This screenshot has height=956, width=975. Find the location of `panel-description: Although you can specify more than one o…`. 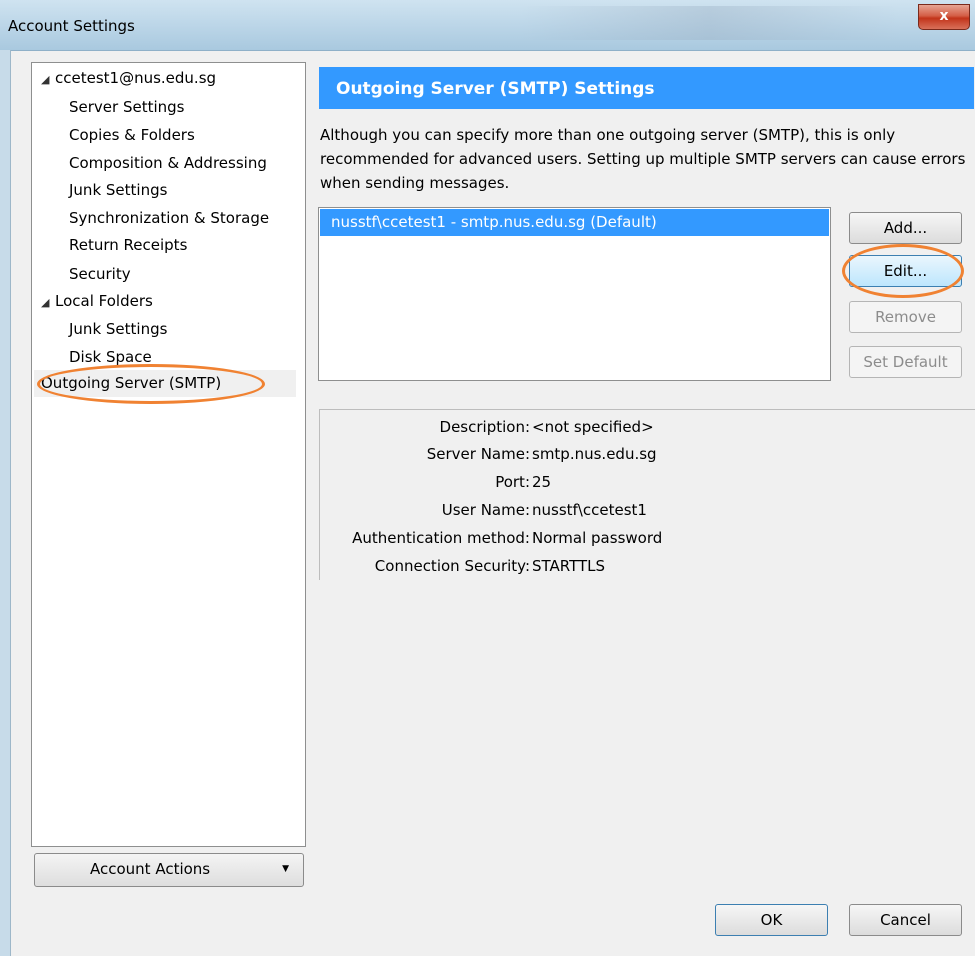

panel-description: Although you can specify more than one o… is located at coordinates (643, 159).